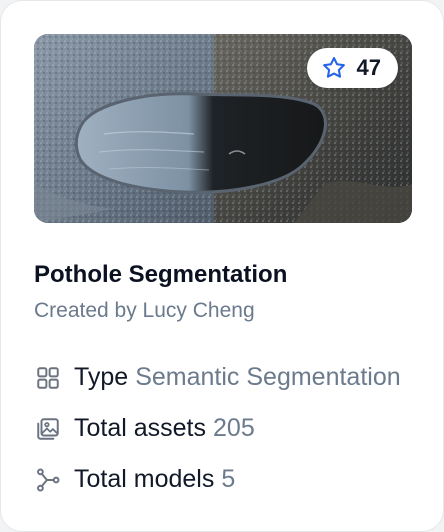 This screenshot has width=444, height=532. Describe the element at coordinates (144, 310) in the screenshot. I see `dataset-creator: Created by Lucy Cheng` at that location.